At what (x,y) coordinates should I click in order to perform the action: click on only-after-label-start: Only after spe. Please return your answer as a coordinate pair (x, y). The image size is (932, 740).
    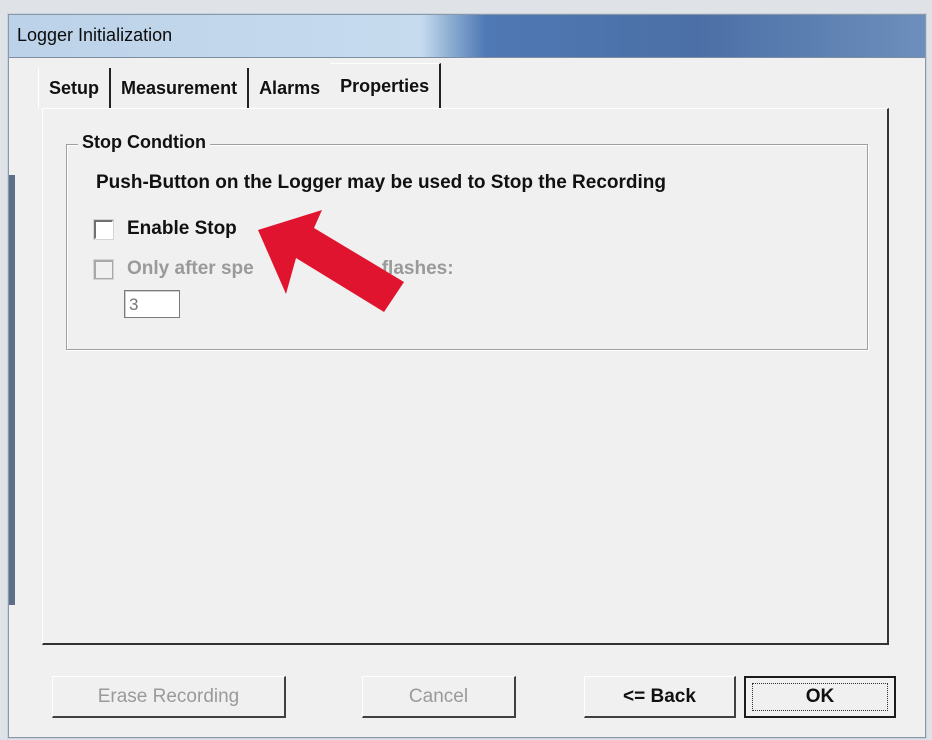
    Looking at the image, I should click on (190, 268).